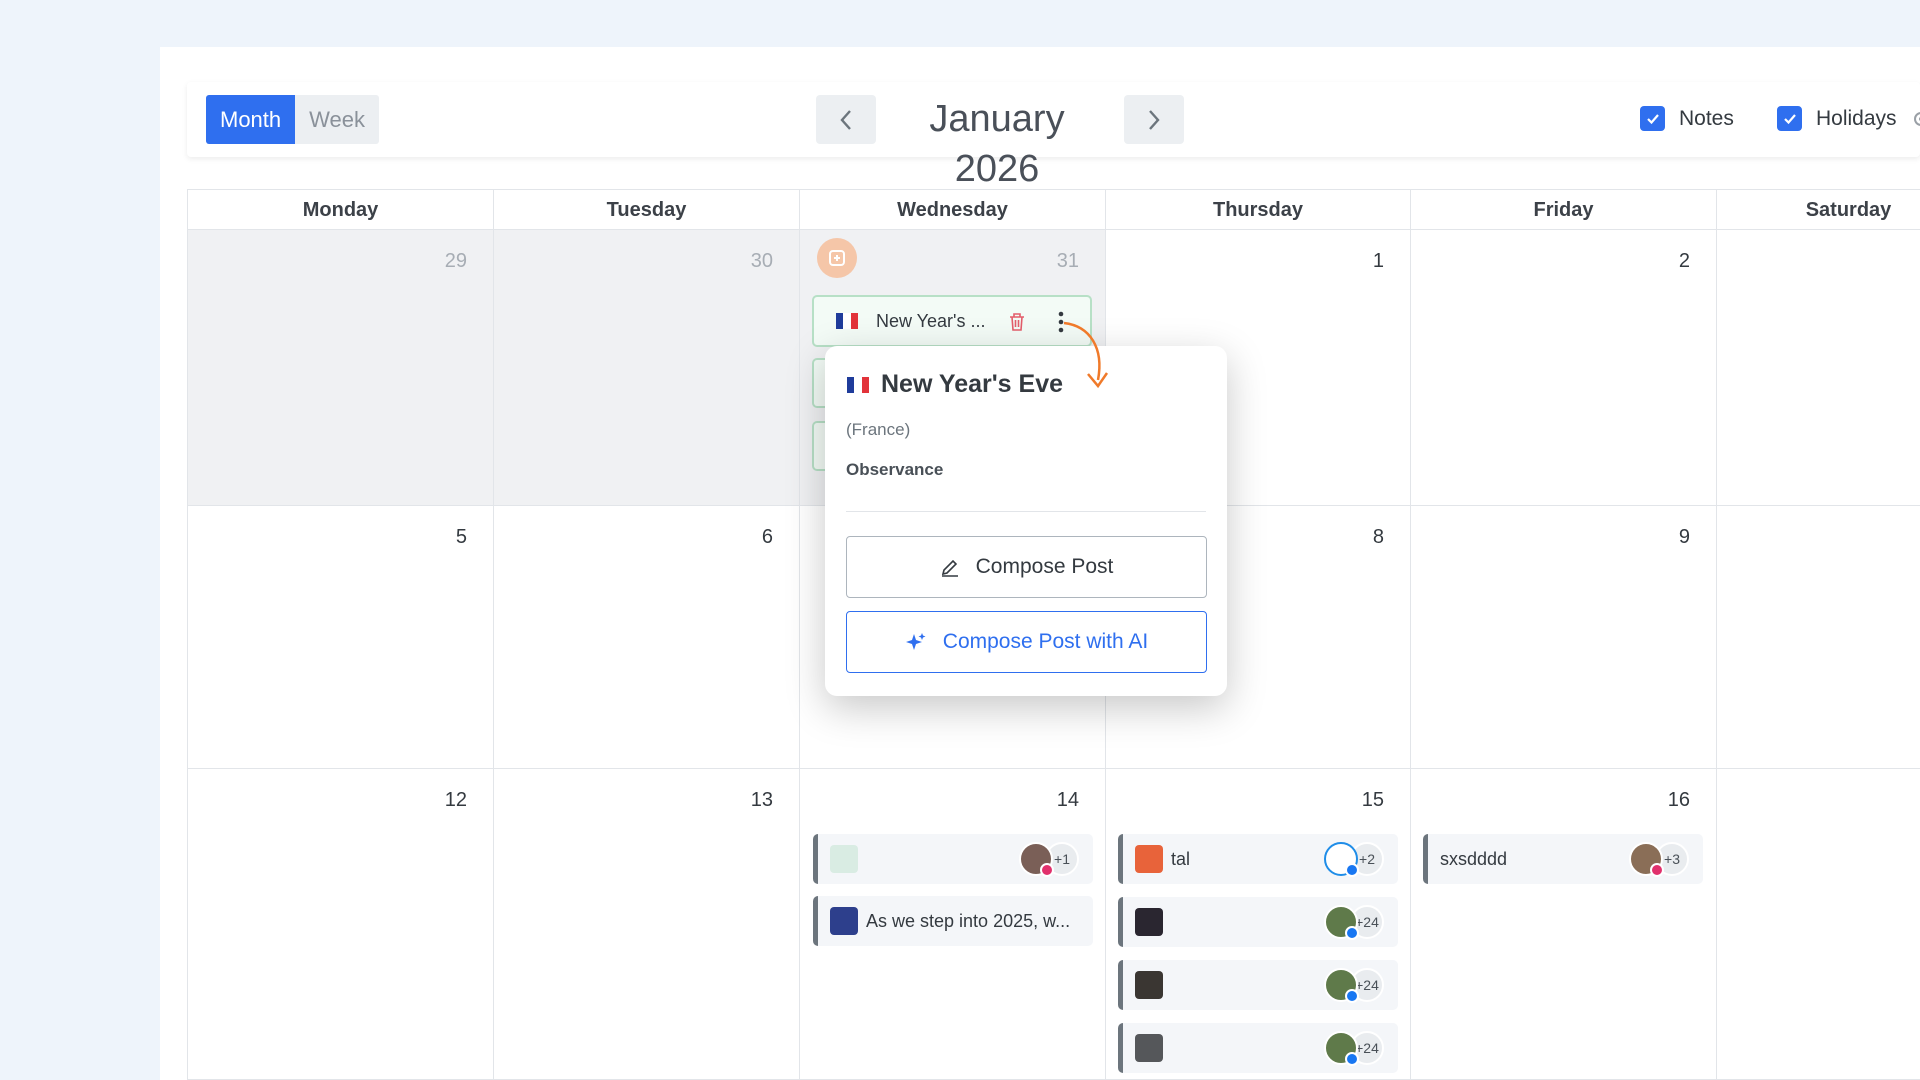 This screenshot has width=1920, height=1080. What do you see at coordinates (1706, 118) in the screenshot?
I see `notes-label: Notes` at bounding box center [1706, 118].